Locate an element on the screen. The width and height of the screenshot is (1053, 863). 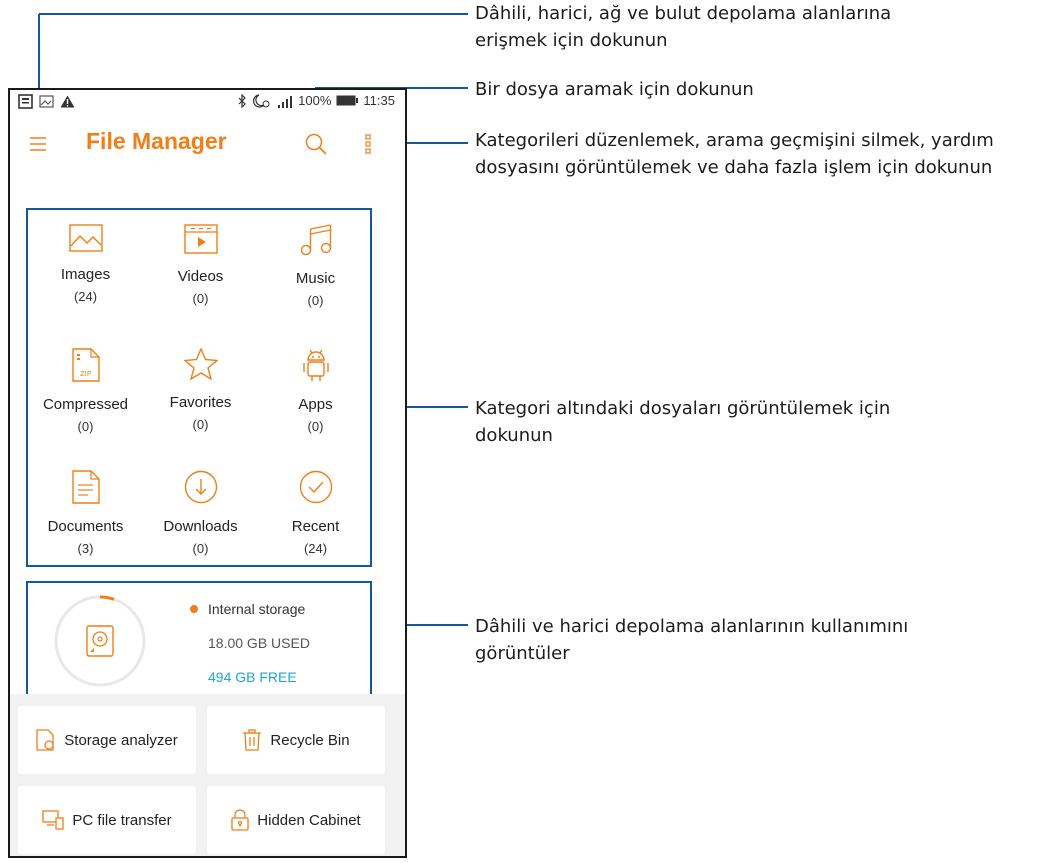
hidden-cabinet-button: Hidden Cabinet is located at coordinates (296, 820).